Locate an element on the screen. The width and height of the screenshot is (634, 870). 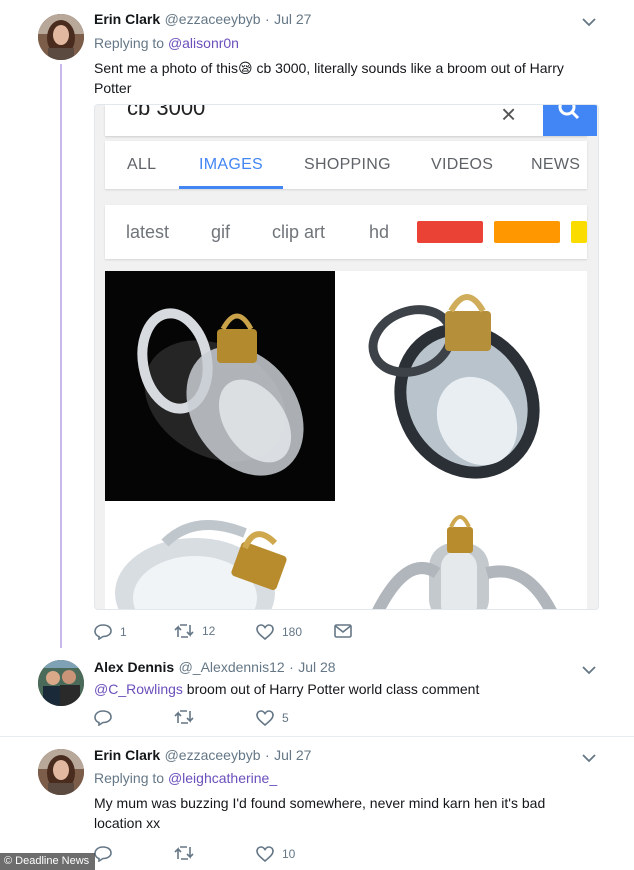
handle: @_Alexdennis12 is located at coordinates (232, 667).